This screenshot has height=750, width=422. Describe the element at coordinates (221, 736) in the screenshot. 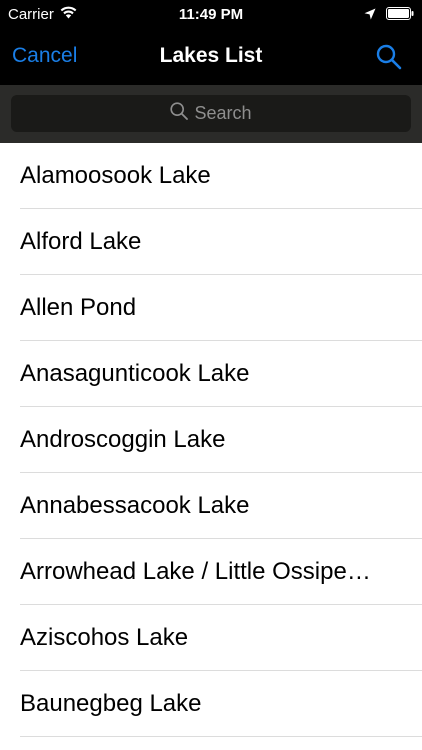

I see `row-divider` at that location.